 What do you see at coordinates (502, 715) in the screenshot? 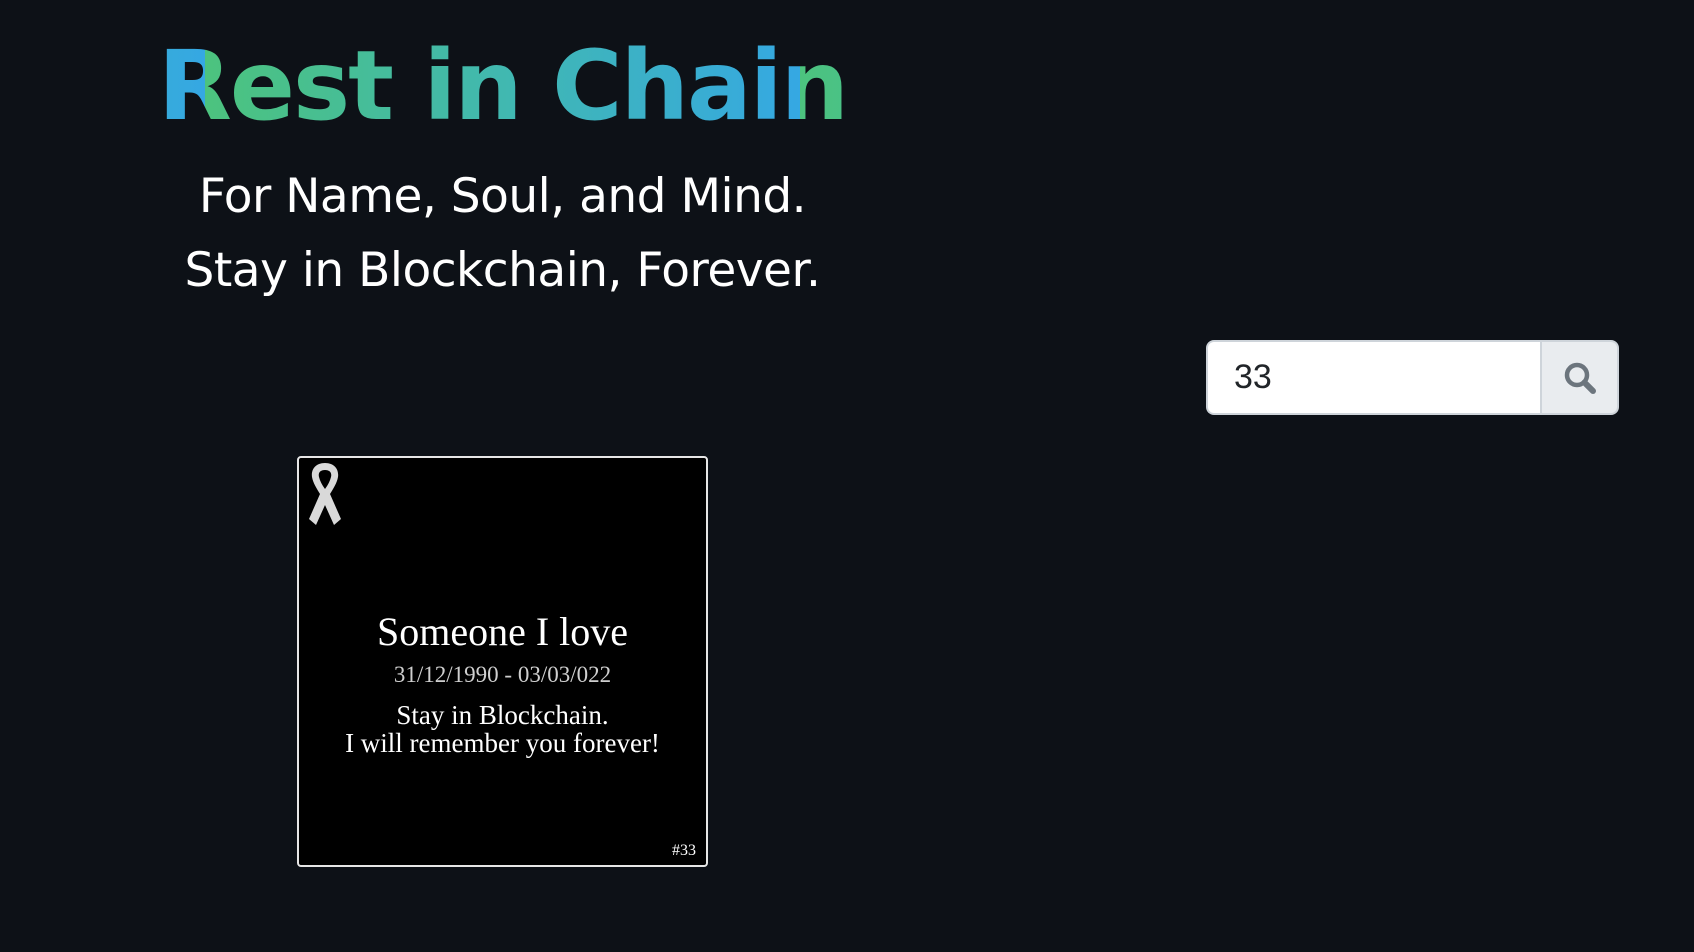
I see `memorial-message-line-1: Stay in Blockchain.` at bounding box center [502, 715].